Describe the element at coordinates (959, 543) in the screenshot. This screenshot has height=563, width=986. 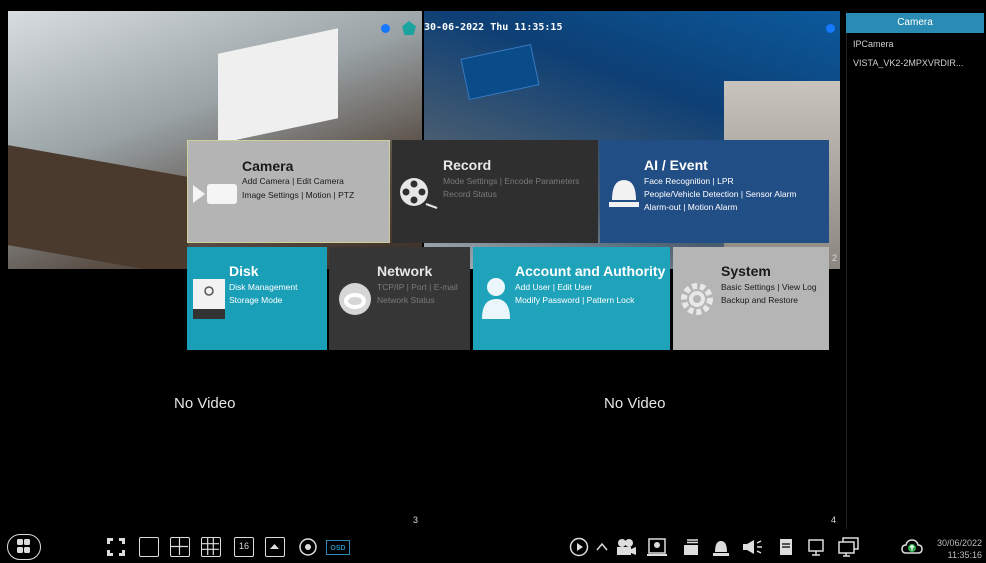
I see `toolbar-date: 30/06/2022` at that location.